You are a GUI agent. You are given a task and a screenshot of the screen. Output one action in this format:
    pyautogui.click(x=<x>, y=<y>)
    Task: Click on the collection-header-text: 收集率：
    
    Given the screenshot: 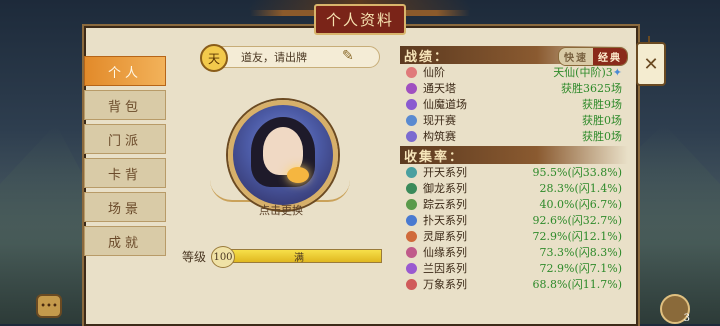 What is the action you would take?
    pyautogui.click(x=434, y=157)
    